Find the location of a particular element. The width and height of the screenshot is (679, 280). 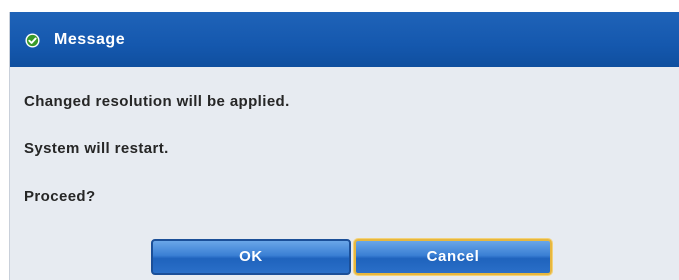

dialog-title: Message is located at coordinates (90, 39).